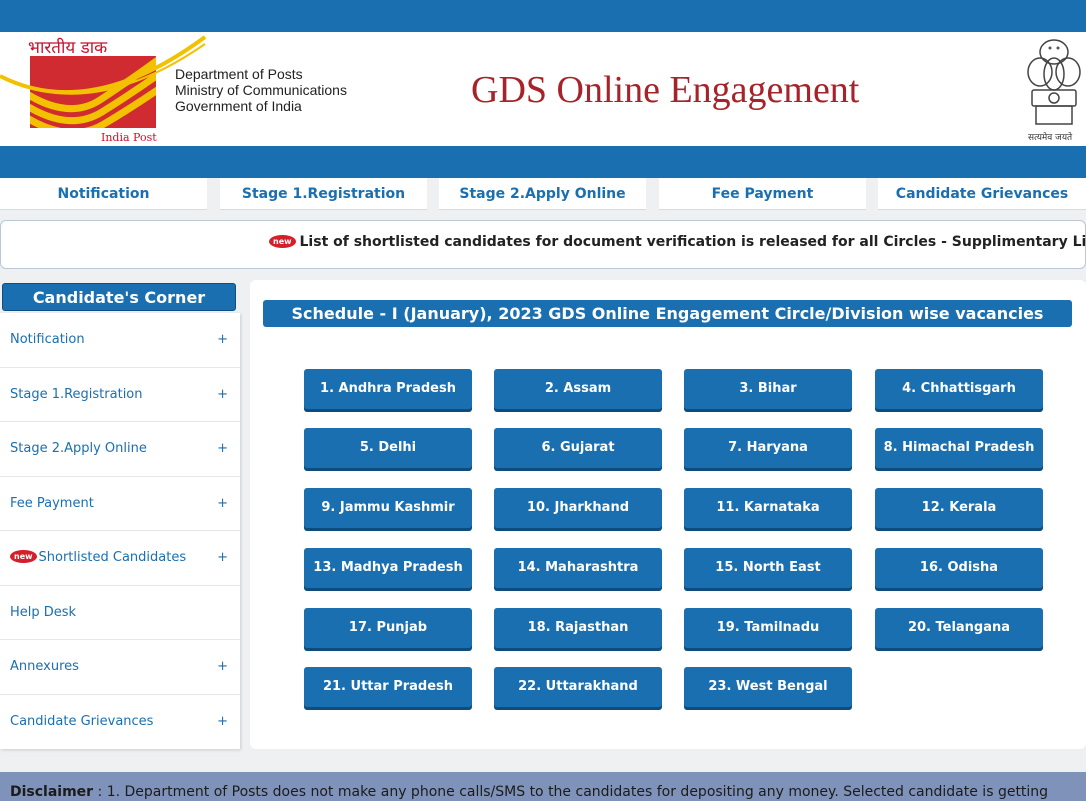 The width and height of the screenshot is (1086, 801). I want to click on circle-button: 2. Assam, so click(578, 389).